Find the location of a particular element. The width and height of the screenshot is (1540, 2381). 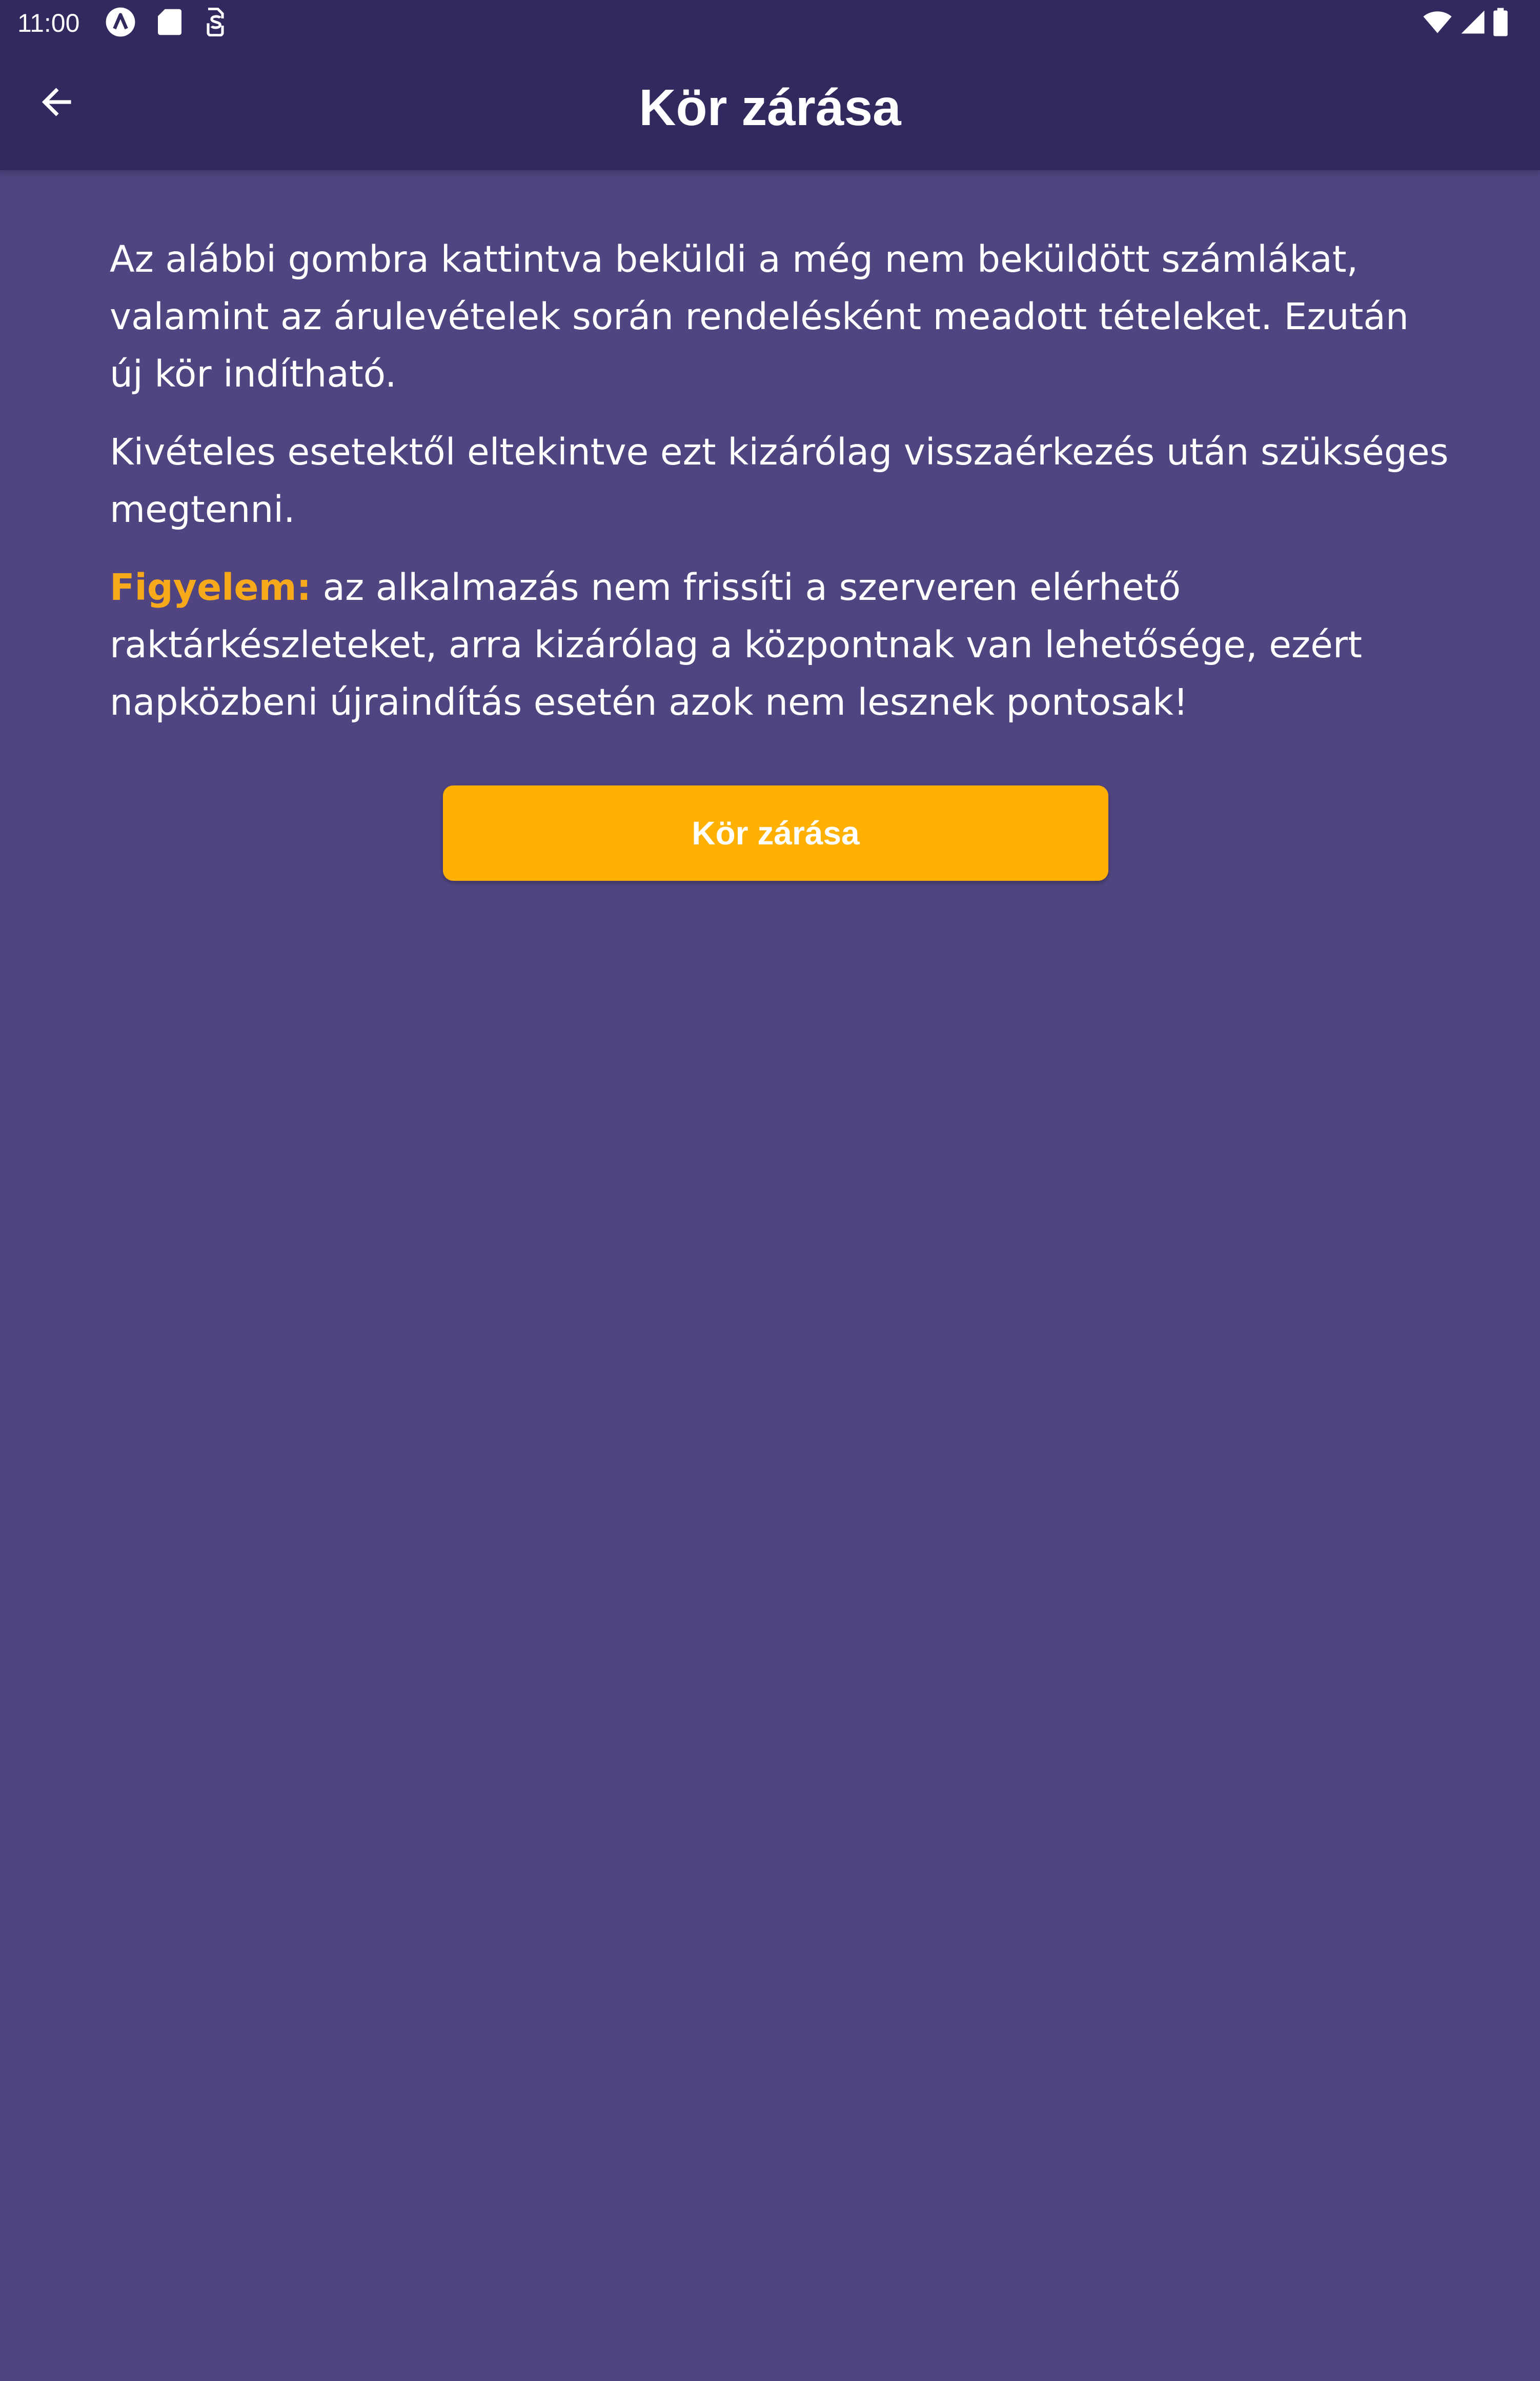

app-bar: Kör zárása is located at coordinates (770, 108).